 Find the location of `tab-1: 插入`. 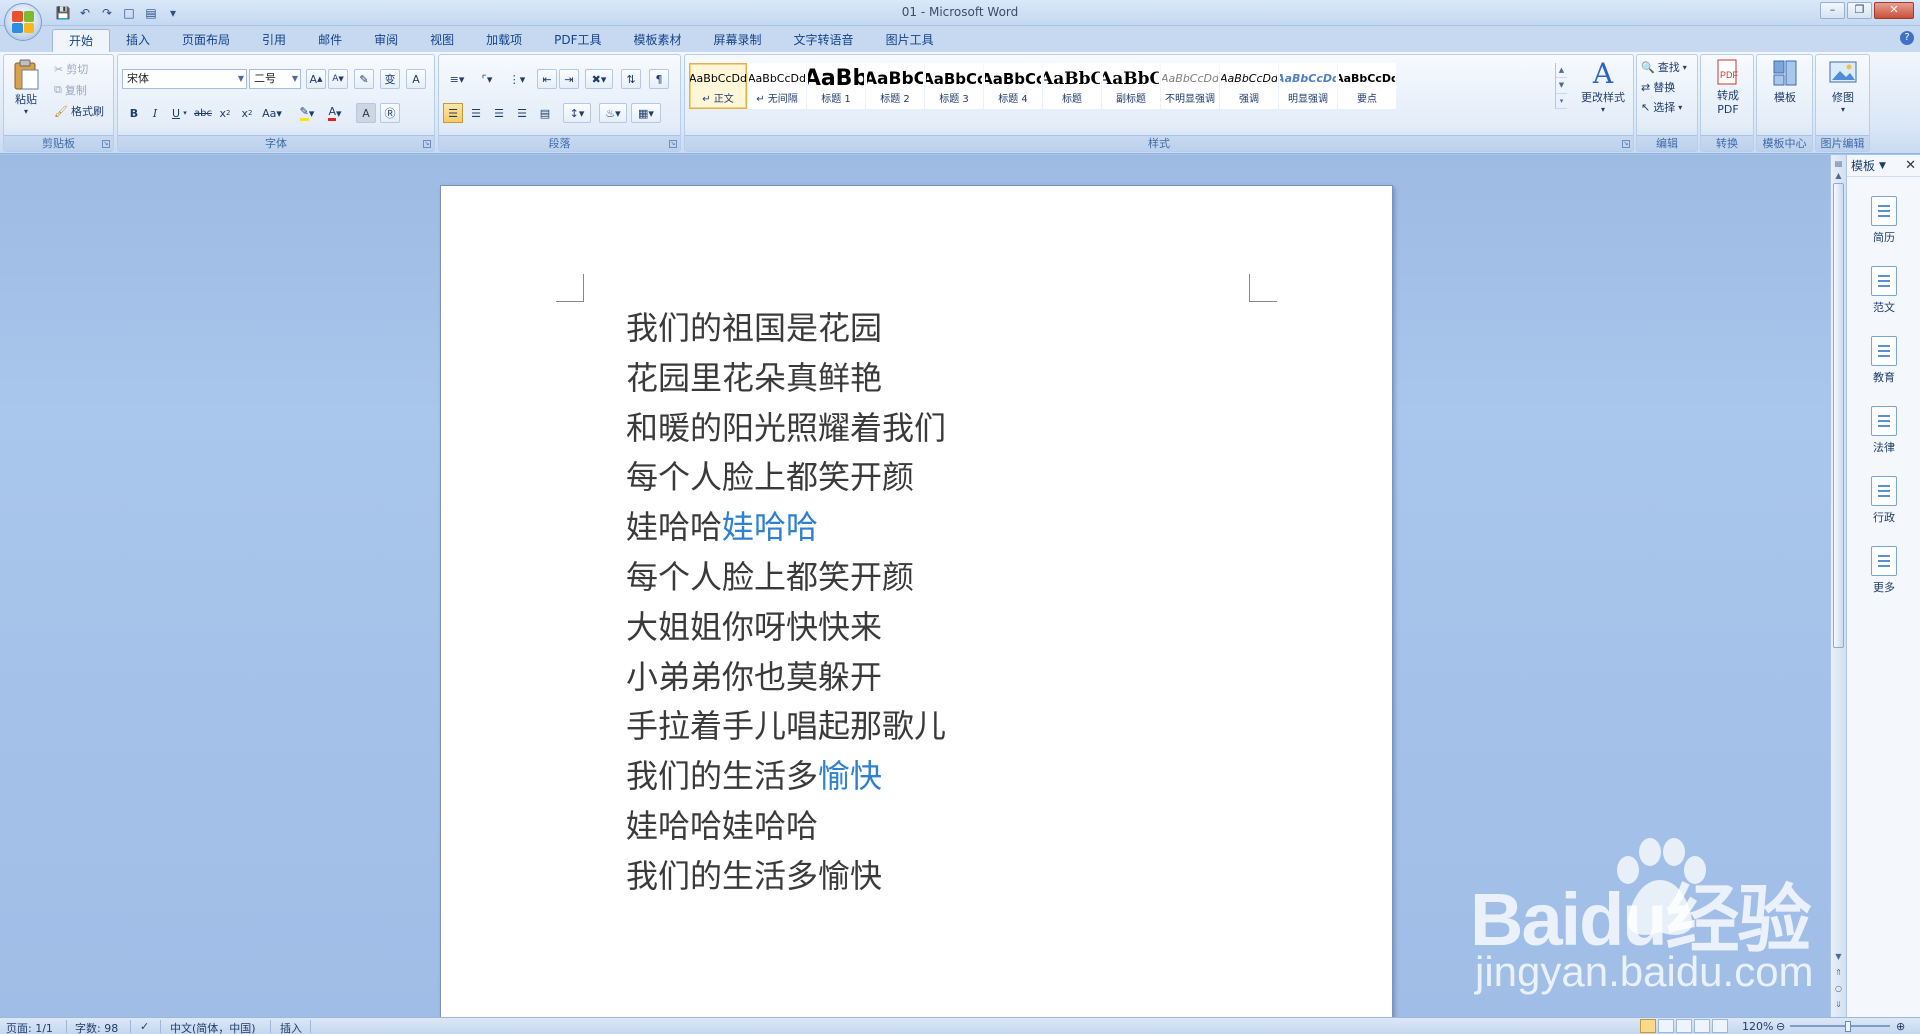

tab-1: 插入 is located at coordinates (138, 40).